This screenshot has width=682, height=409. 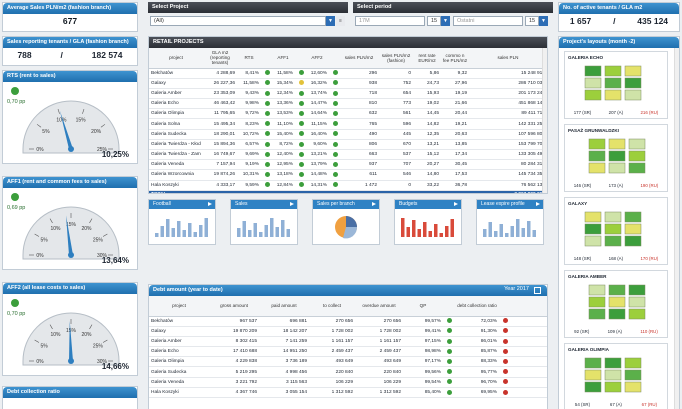 What do you see at coordinates (238, 21) in the screenshot?
I see `project-select: (All)` at bounding box center [238, 21].